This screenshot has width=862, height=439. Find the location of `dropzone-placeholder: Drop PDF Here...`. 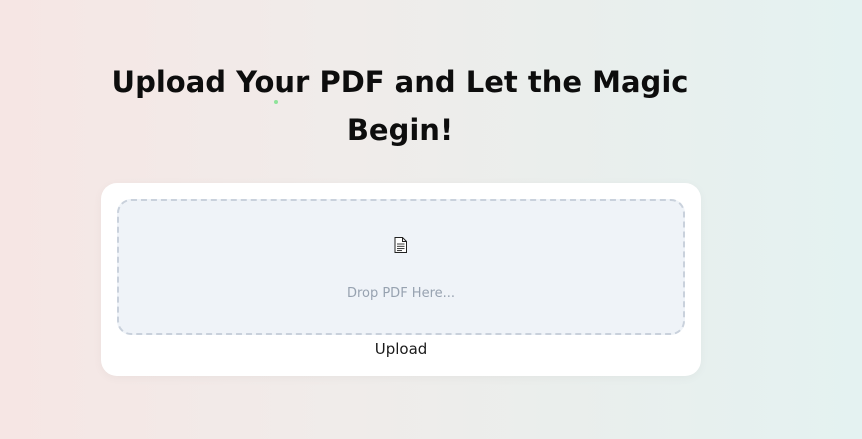

dropzone-placeholder: Drop PDF Here... is located at coordinates (401, 293).